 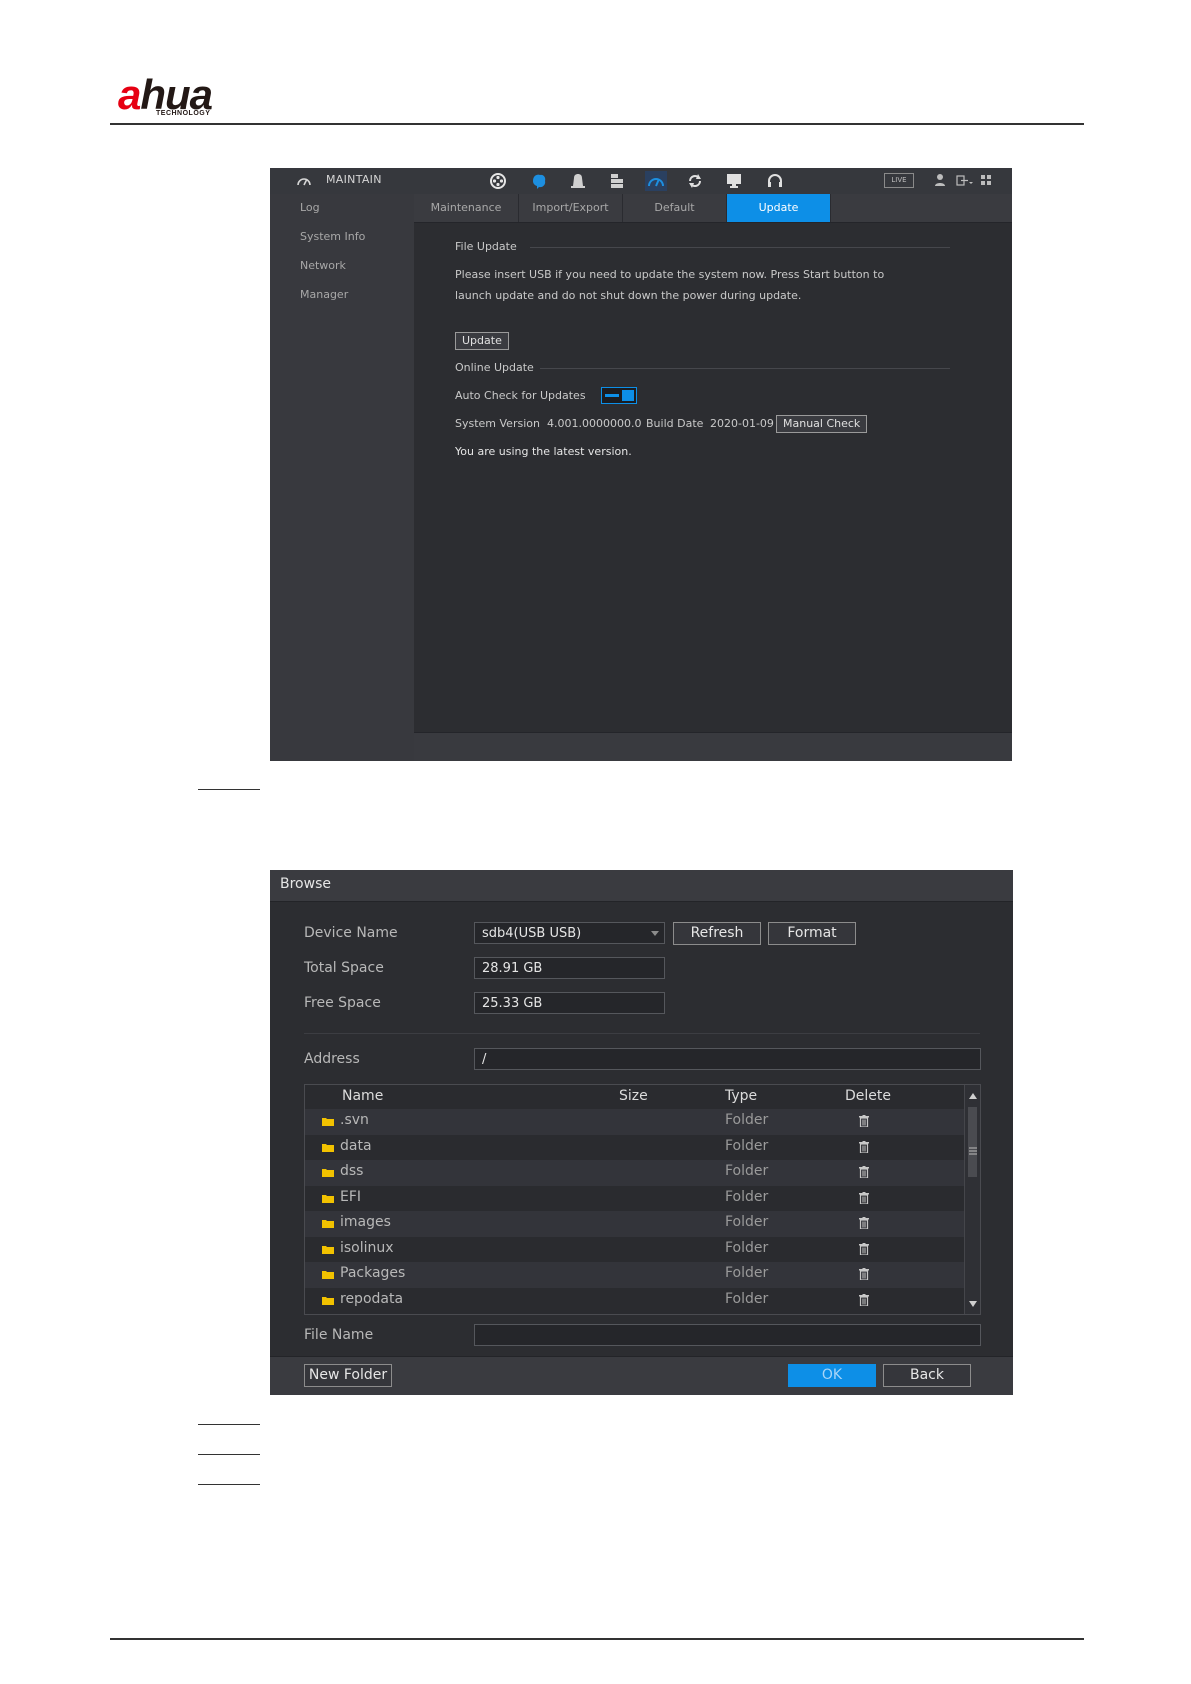 What do you see at coordinates (466, 208) in the screenshot?
I see `tab-maintenance: Maintenance` at bounding box center [466, 208].